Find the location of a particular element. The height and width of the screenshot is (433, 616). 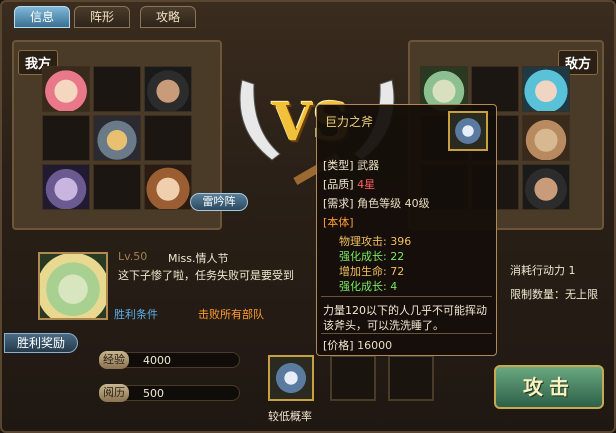

axe-icon is located at coordinates (468, 131).